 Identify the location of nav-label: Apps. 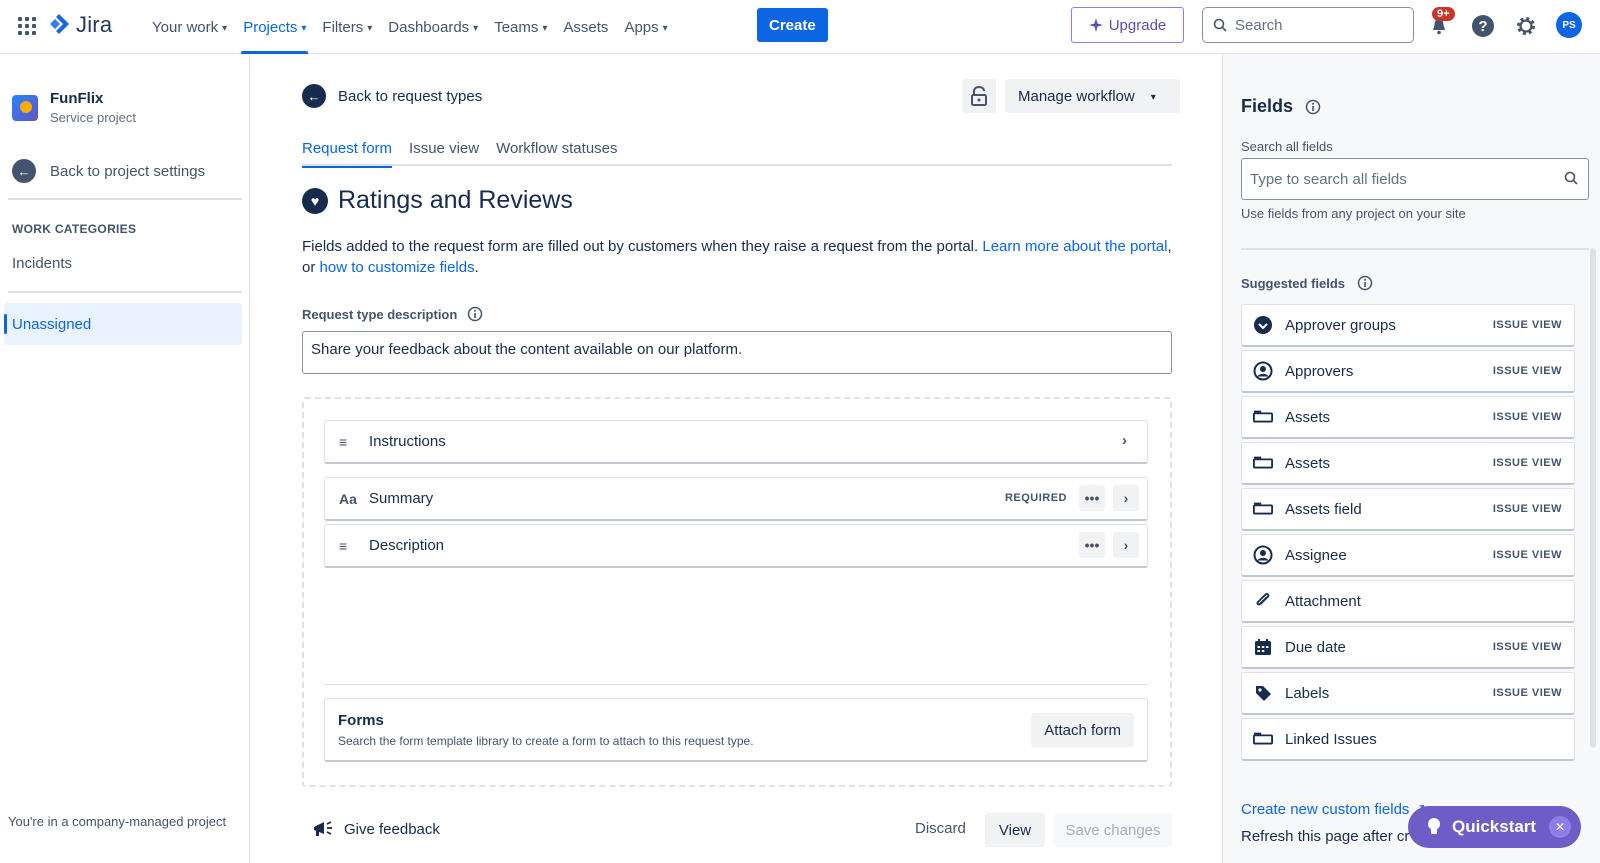
(641, 27).